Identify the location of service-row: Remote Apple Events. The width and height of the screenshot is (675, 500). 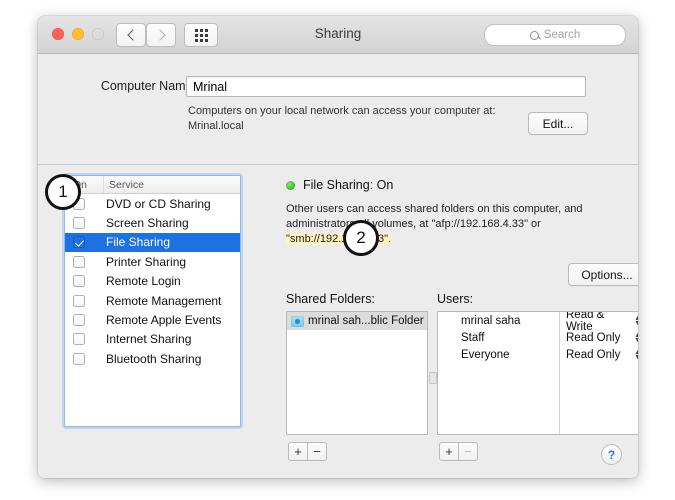
(152, 319).